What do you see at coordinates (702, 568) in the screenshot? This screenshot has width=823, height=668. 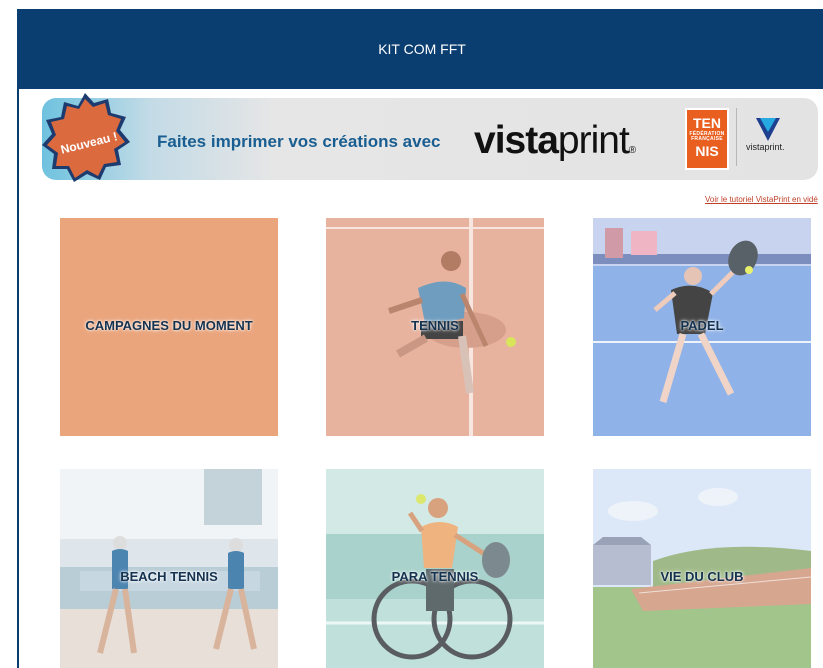 I see `tile-vie-du-club: VIE DU CLUB` at bounding box center [702, 568].